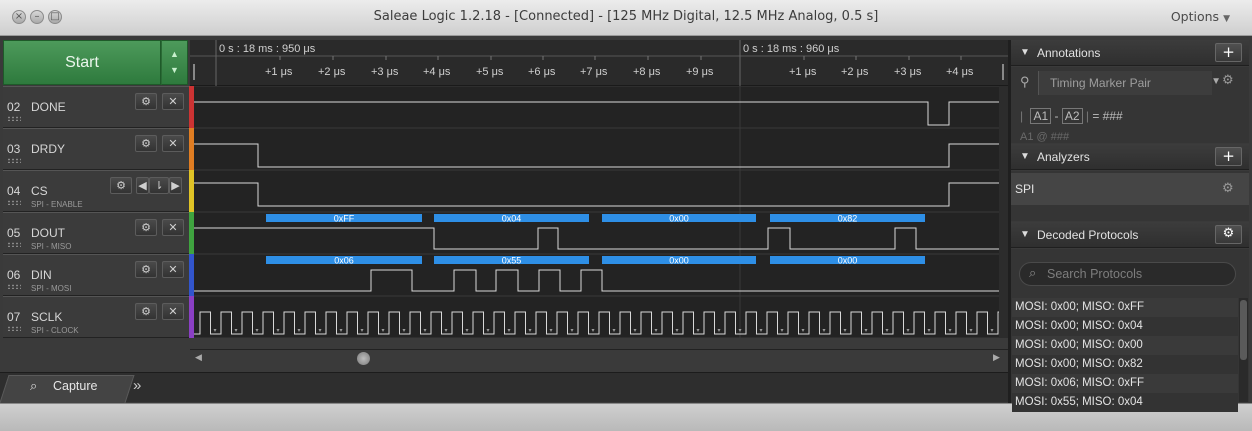 This screenshot has height=431, width=1252. Describe the element at coordinates (48, 149) in the screenshot. I see `channel-name: DRDY` at that location.